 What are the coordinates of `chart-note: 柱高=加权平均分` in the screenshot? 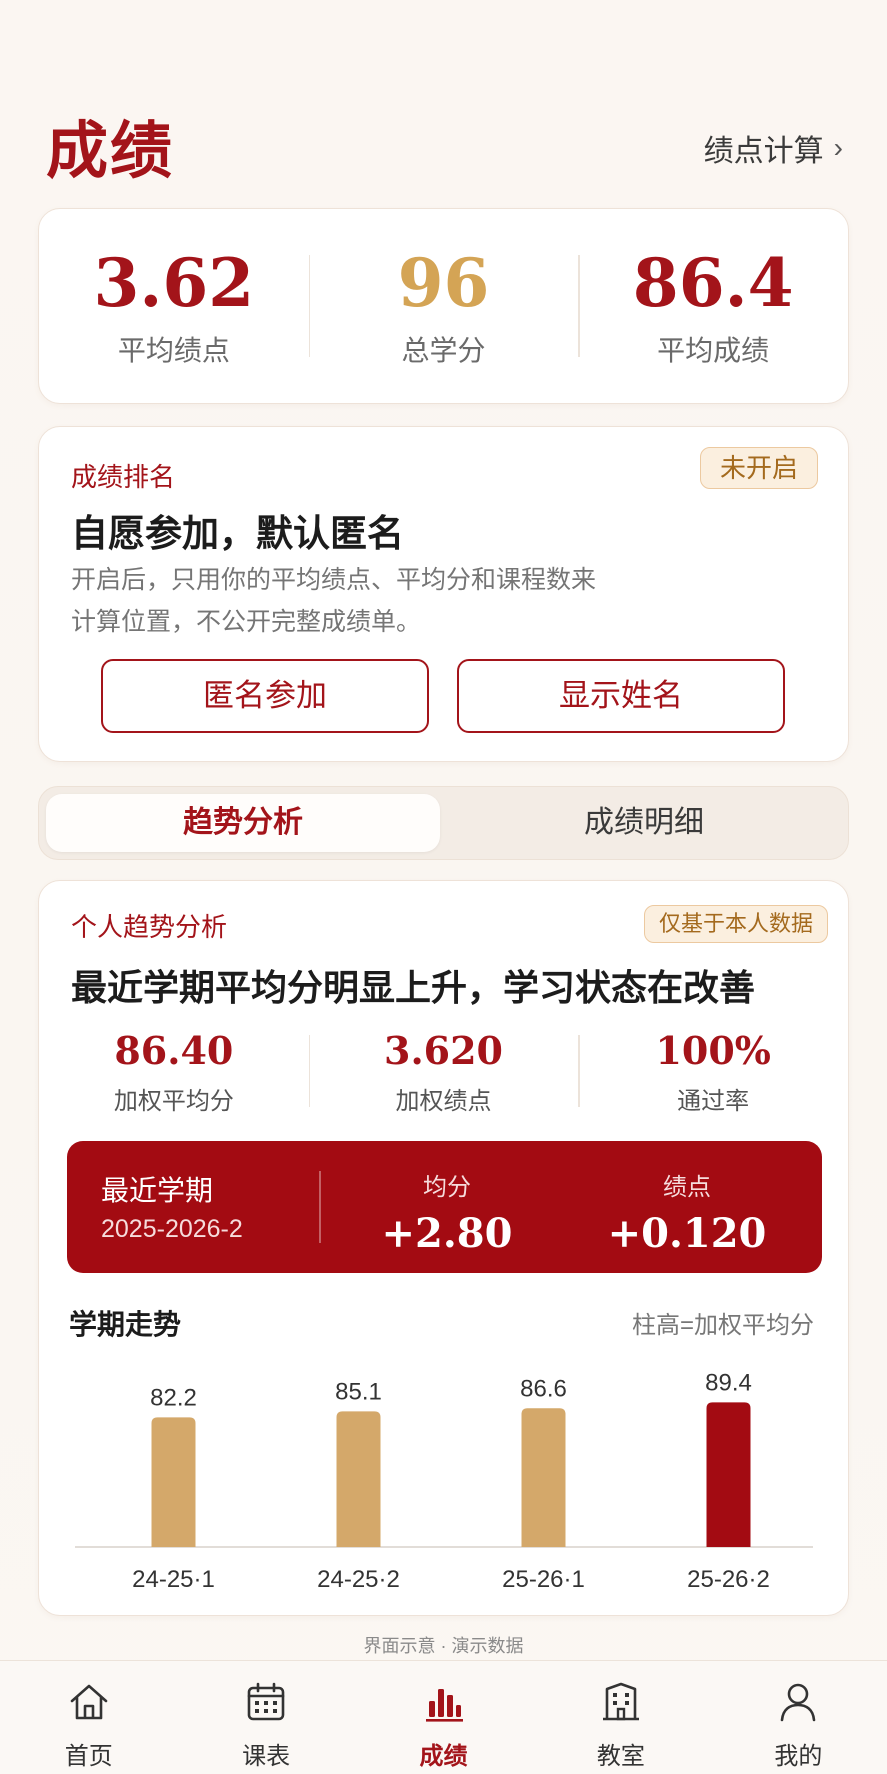 It's located at (722, 1325).